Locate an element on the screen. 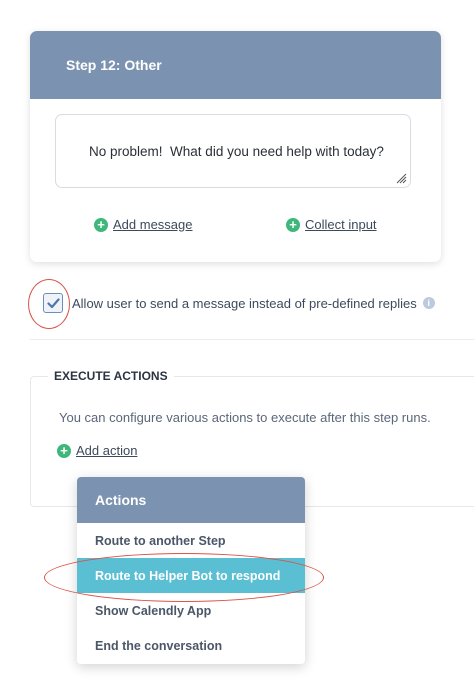  add-action-button: + Add action is located at coordinates (97, 450).